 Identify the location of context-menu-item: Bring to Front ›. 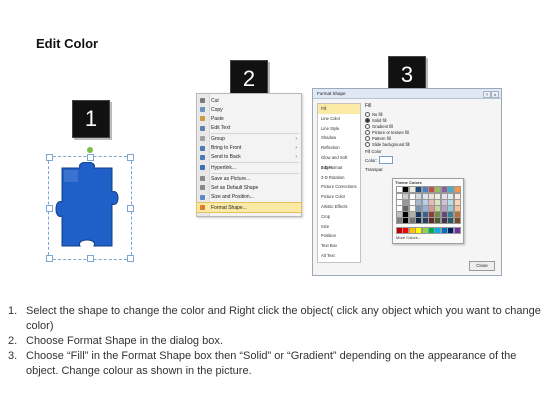
(249, 148).